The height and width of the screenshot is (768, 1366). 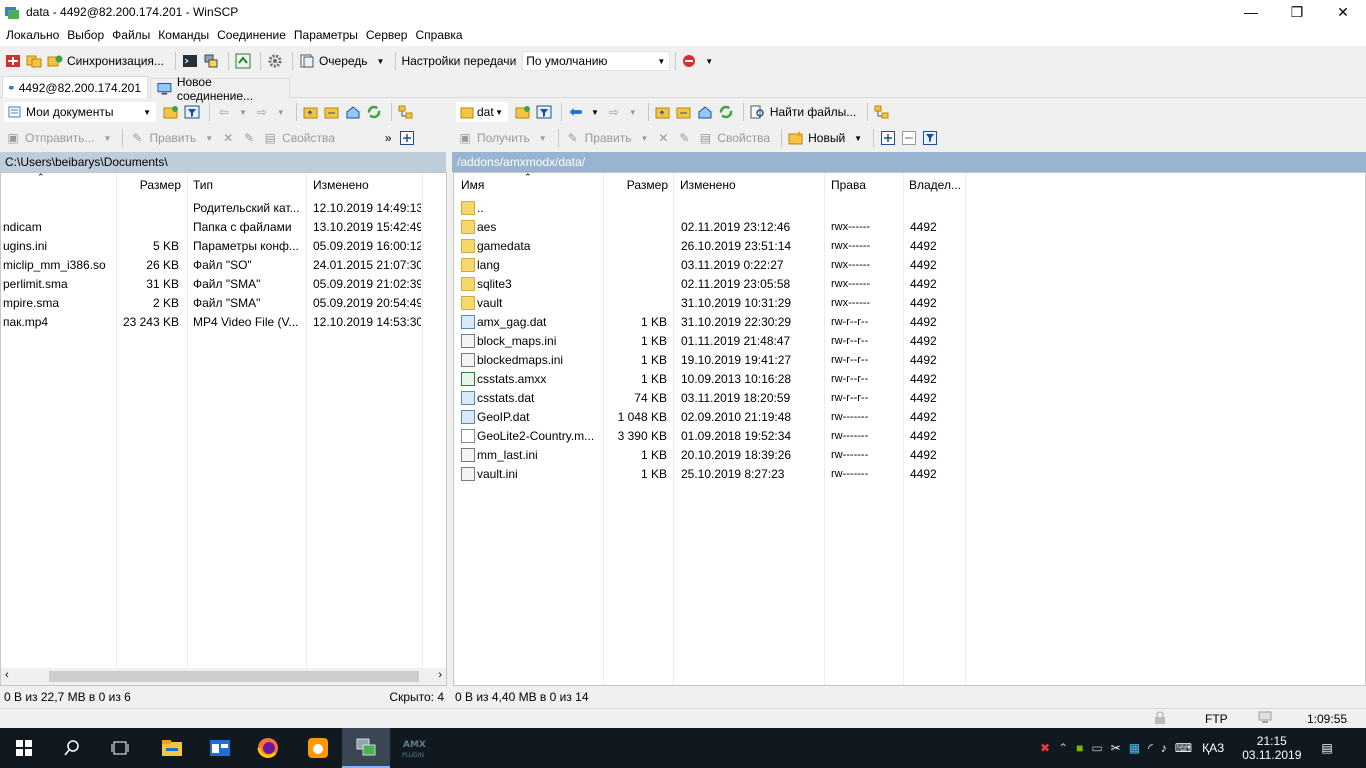 I want to click on rename-icon: ✎, so click(x=684, y=138).